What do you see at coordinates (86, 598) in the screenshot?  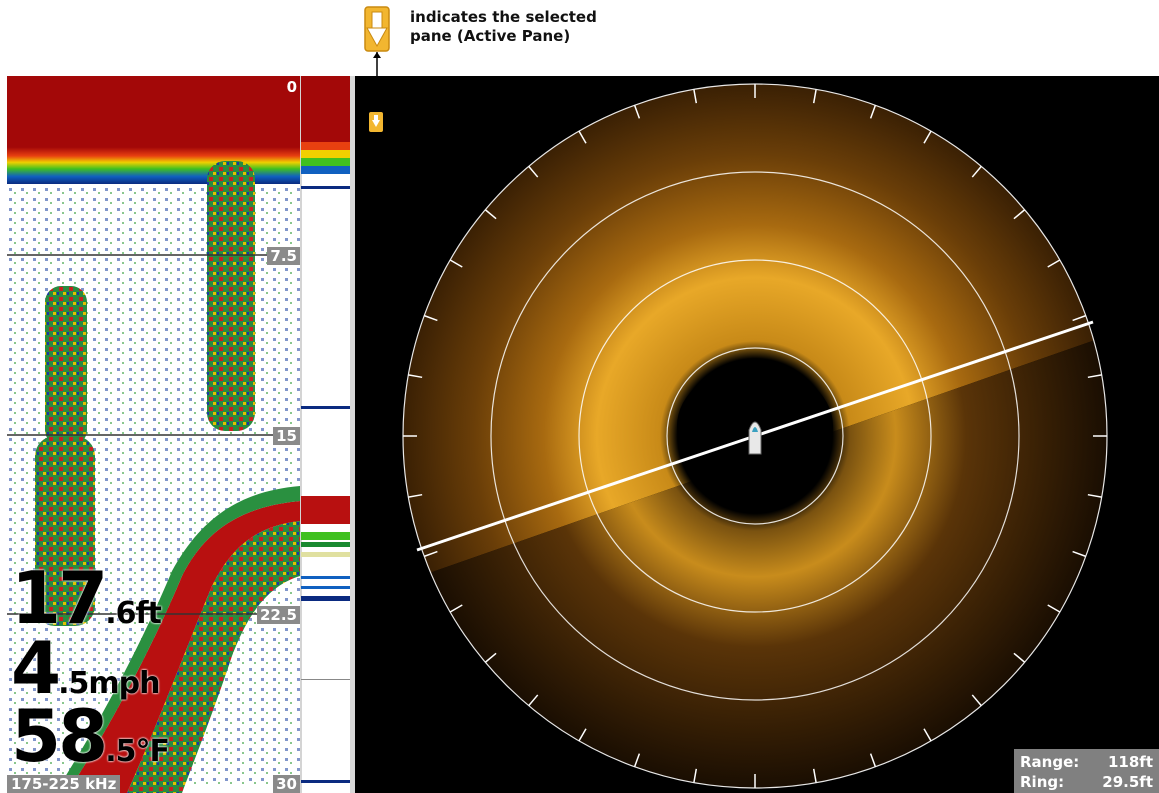 I see `depth-readout: 17.6ft` at bounding box center [86, 598].